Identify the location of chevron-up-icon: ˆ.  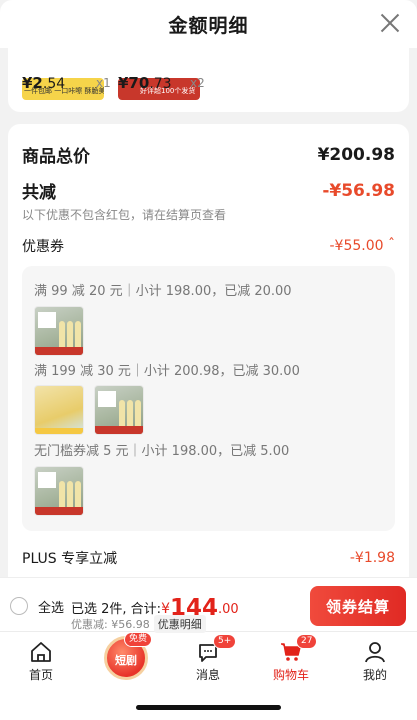
(391, 245).